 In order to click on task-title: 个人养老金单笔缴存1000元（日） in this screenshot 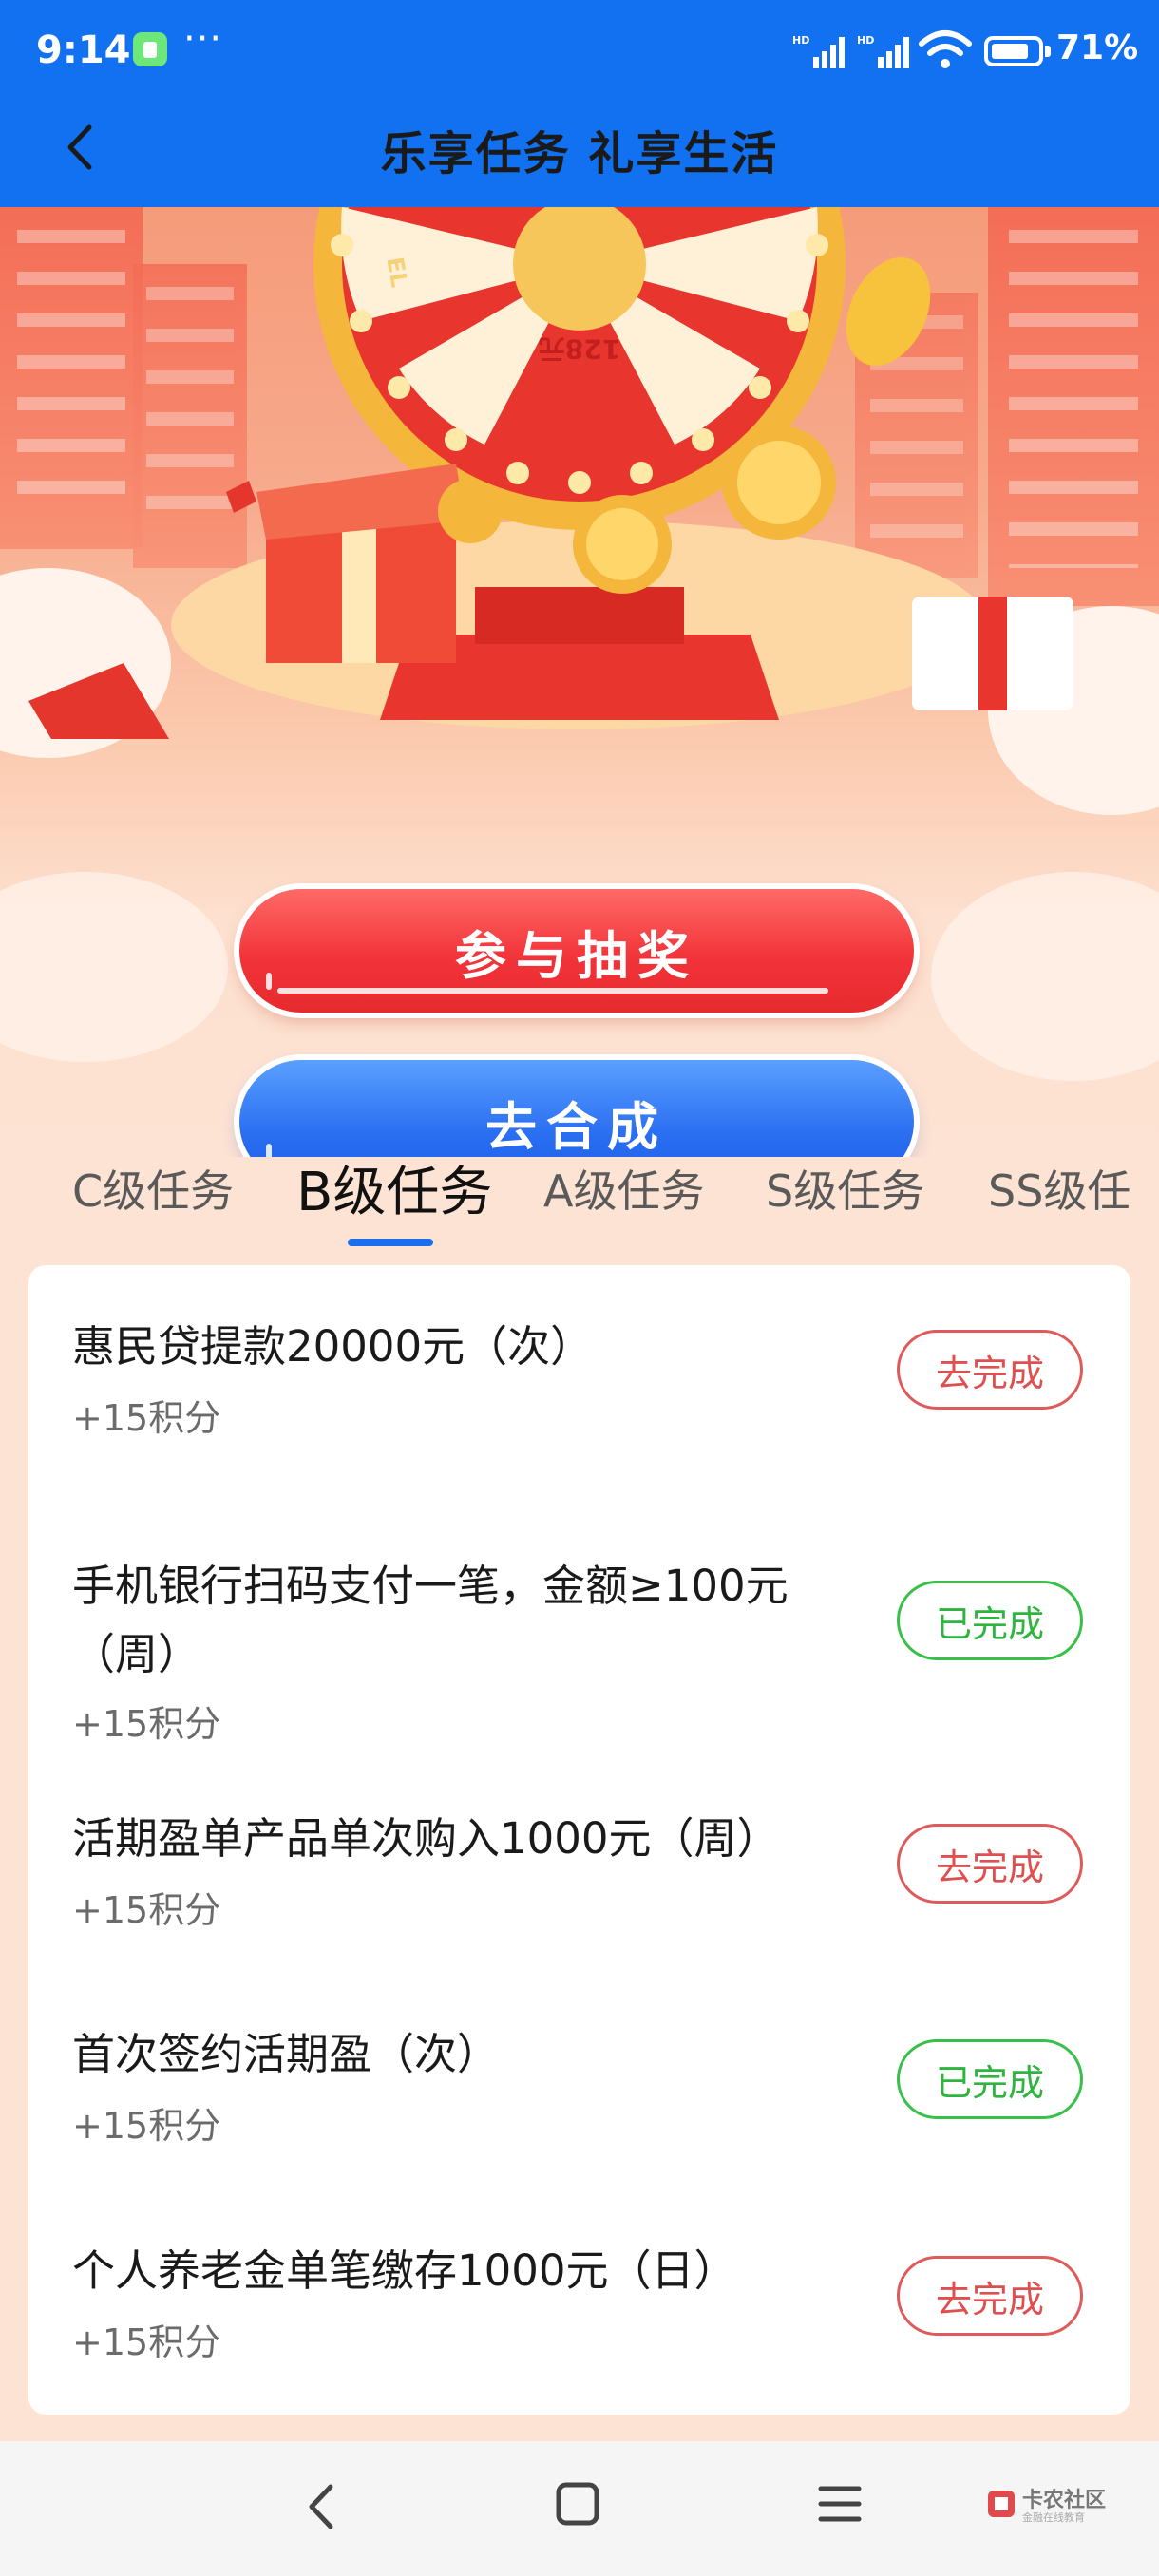, I will do `click(404, 2270)`.